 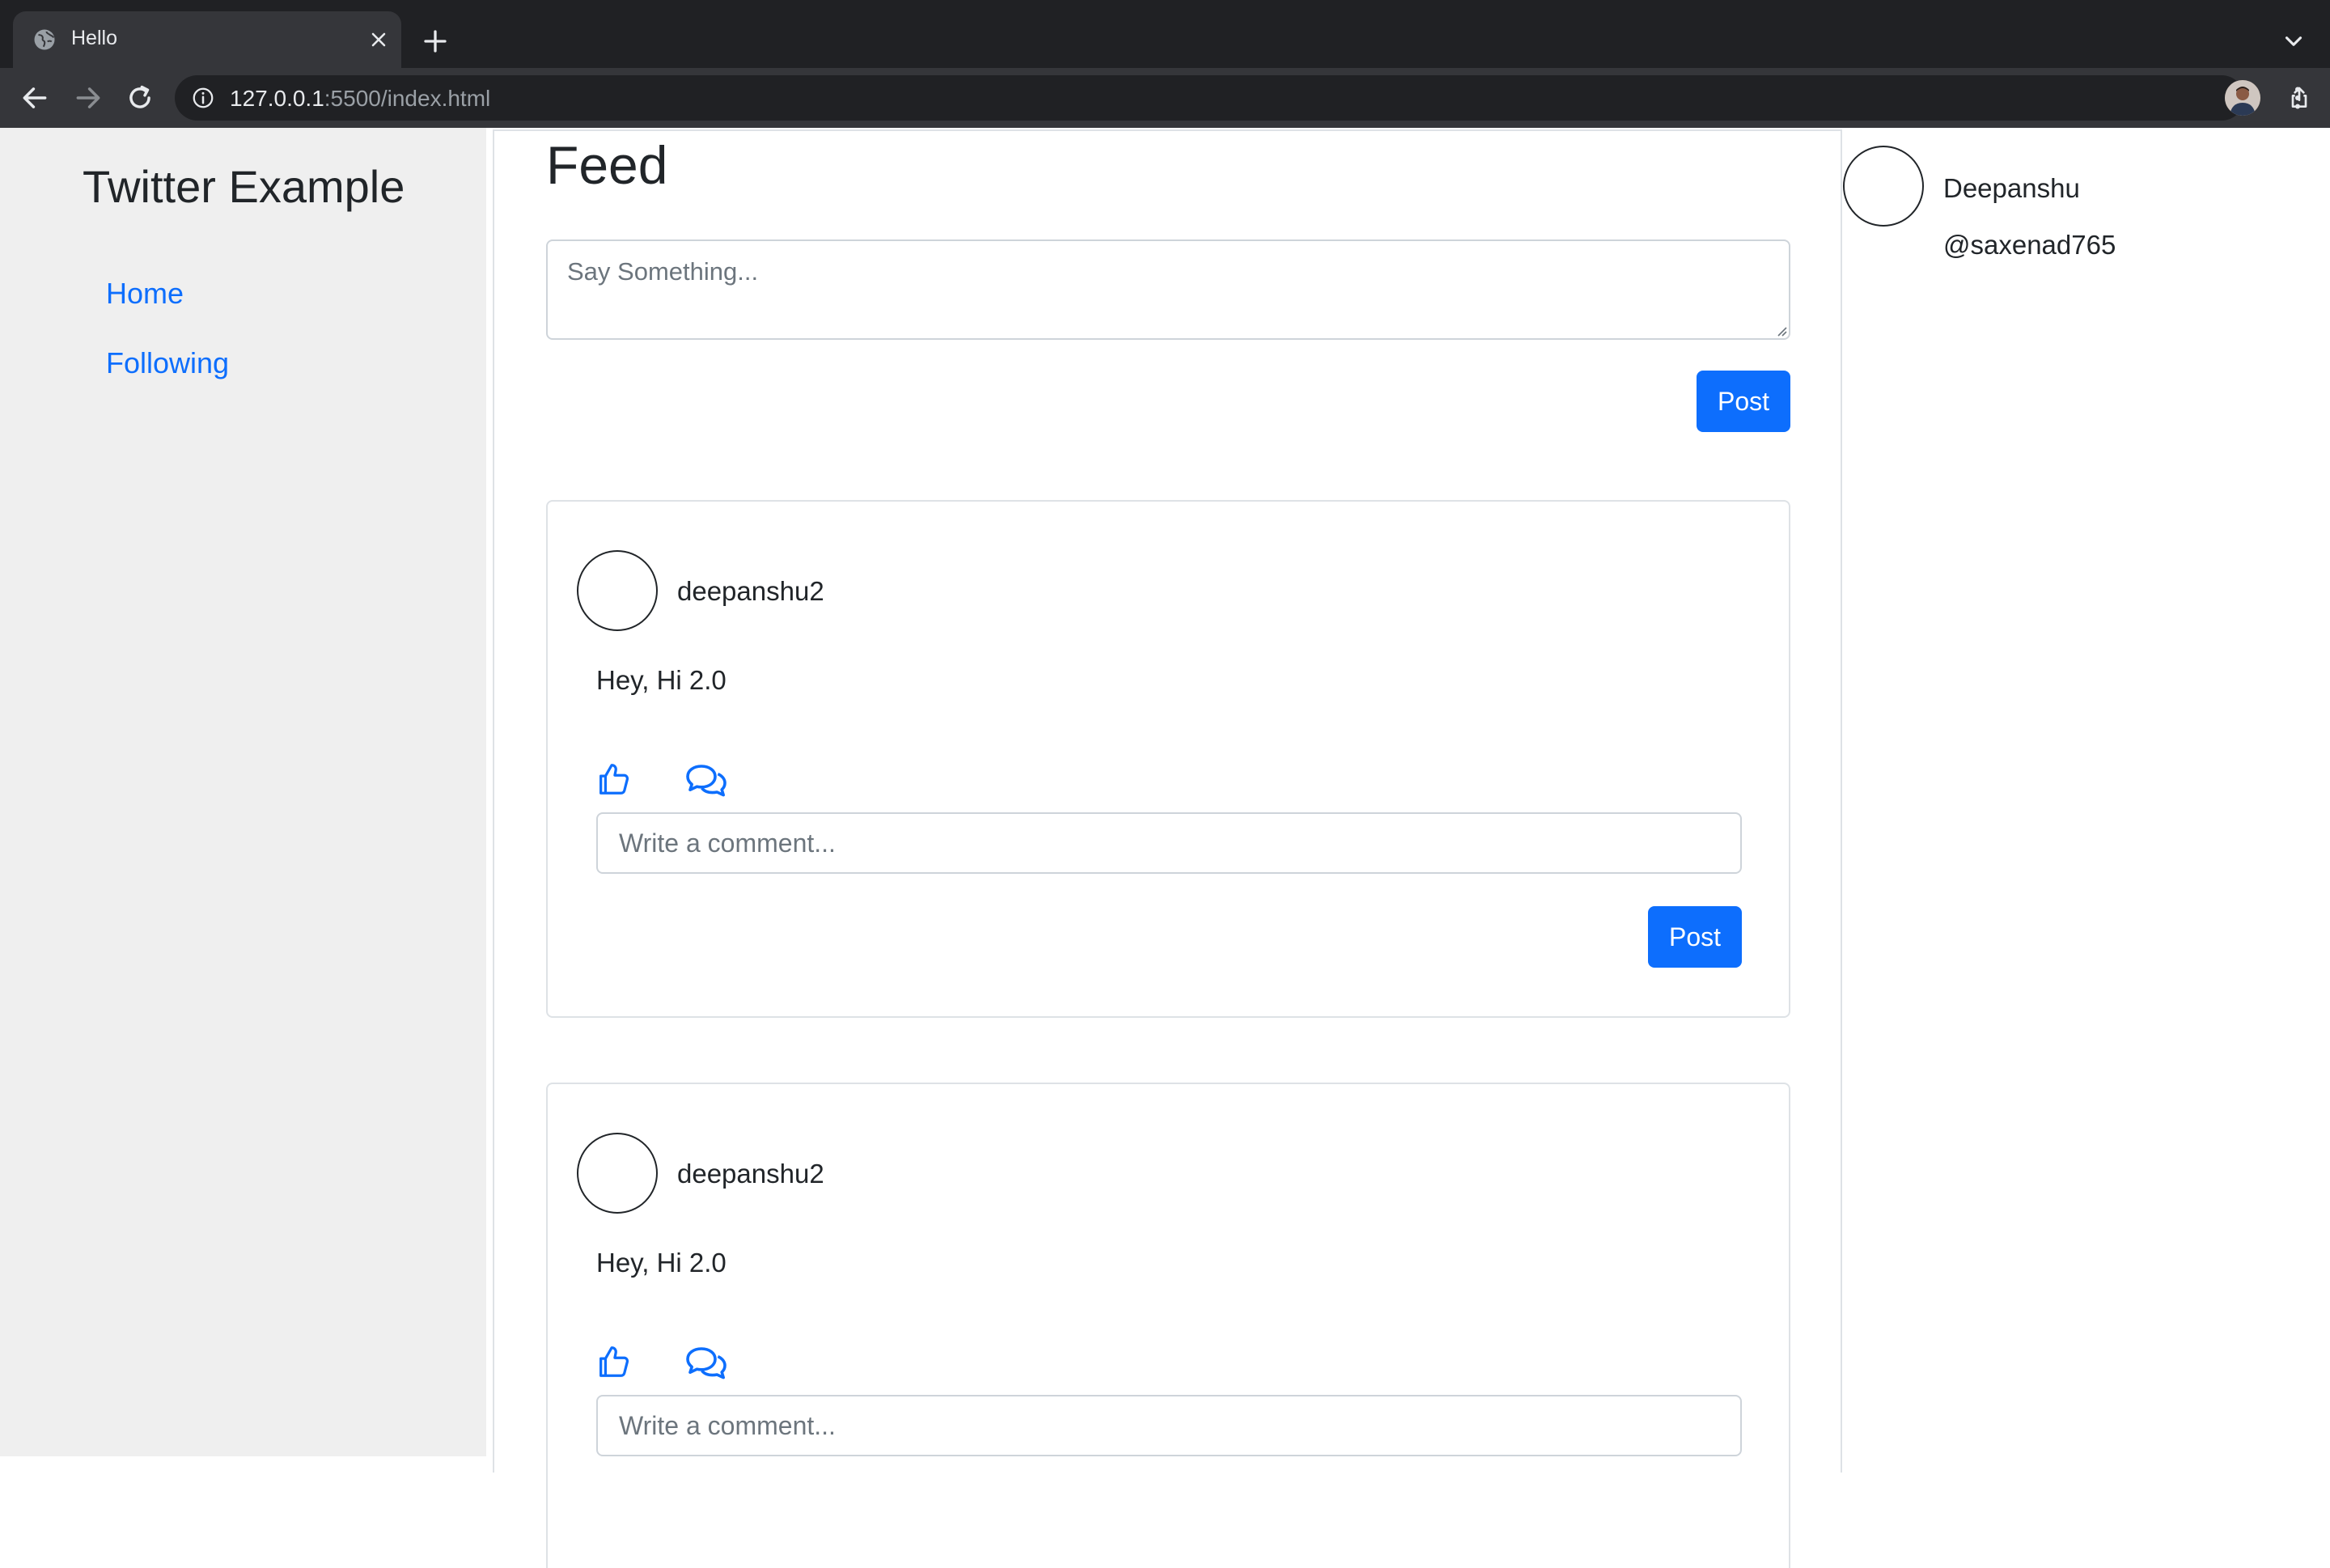 What do you see at coordinates (207, 40) in the screenshot?
I see `browser-tab: Hello` at bounding box center [207, 40].